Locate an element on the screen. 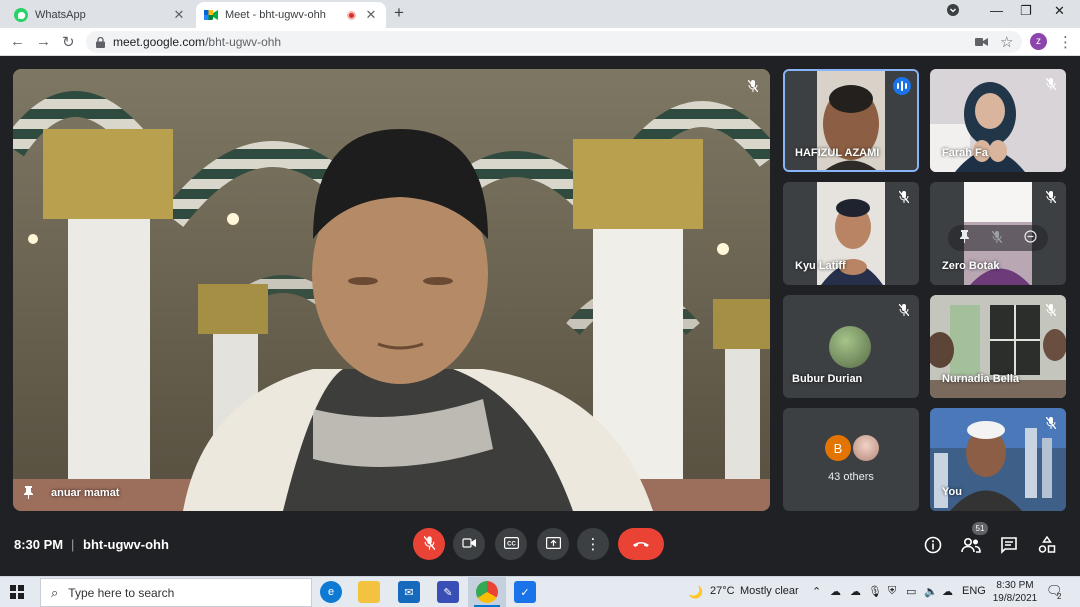 Image resolution: width=1080 pixels, height=607 pixels. microphone-icon: 🎙 is located at coordinates (875, 591).